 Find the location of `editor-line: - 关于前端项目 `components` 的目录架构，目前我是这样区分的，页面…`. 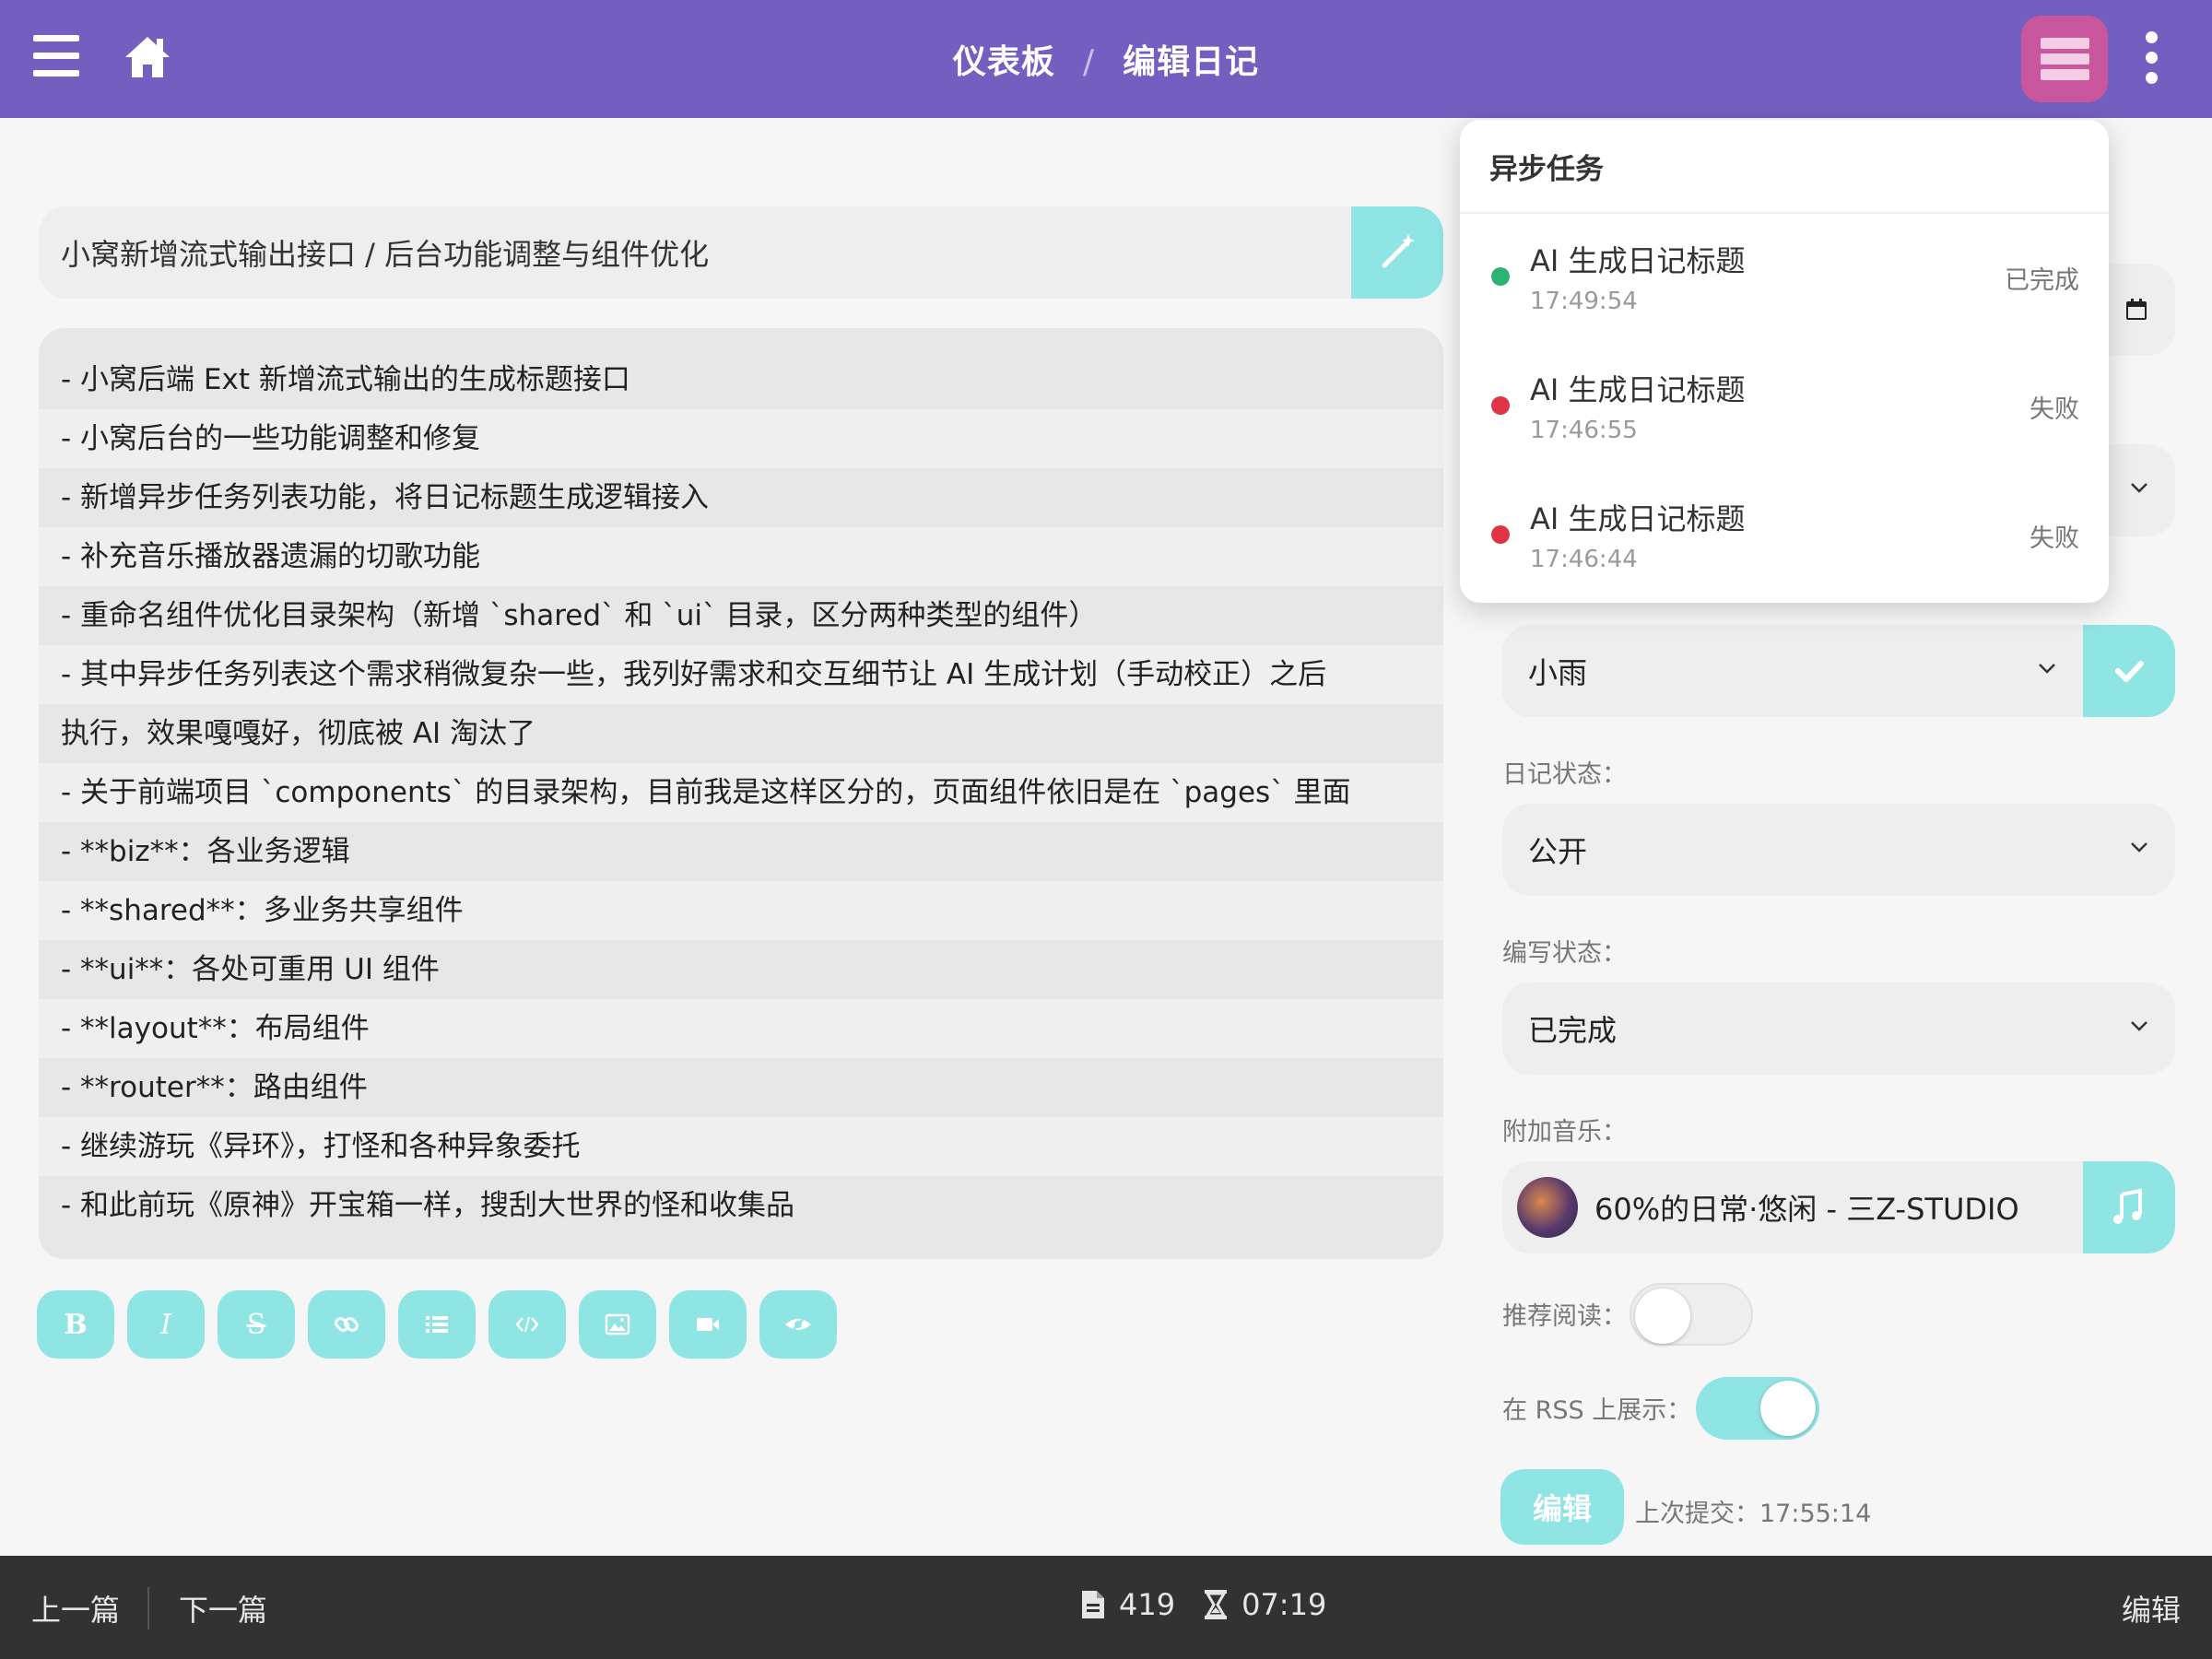

editor-line: - 关于前端项目 `components` 的目录架构，目前我是这样区分的，页面… is located at coordinates (741, 792).